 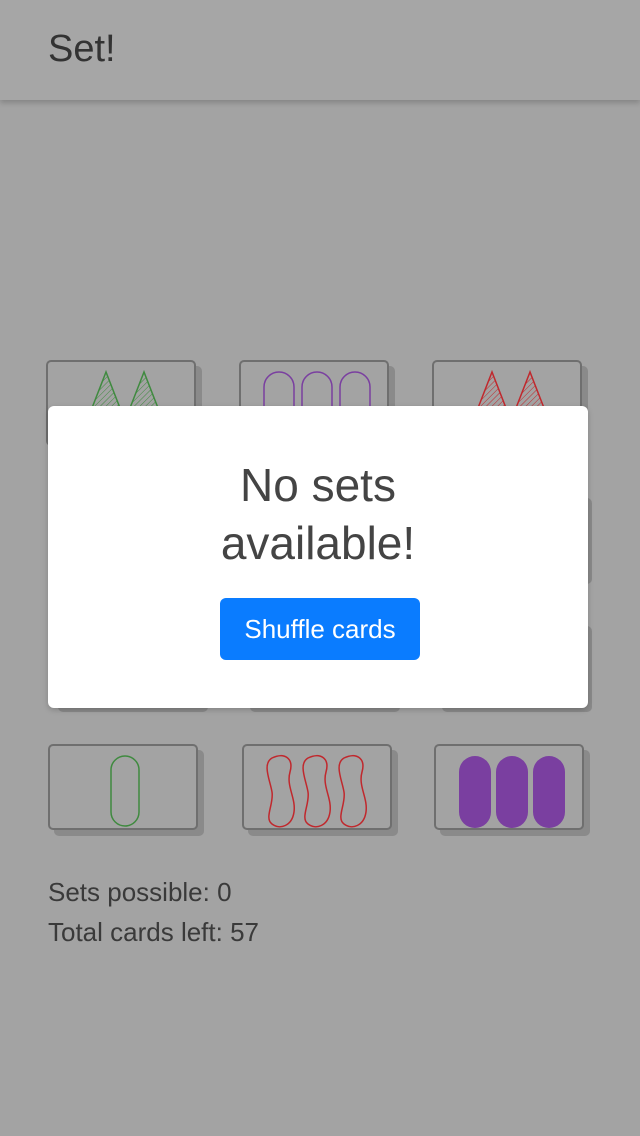 I want to click on dialog-message: No sets available!, so click(x=318, y=514).